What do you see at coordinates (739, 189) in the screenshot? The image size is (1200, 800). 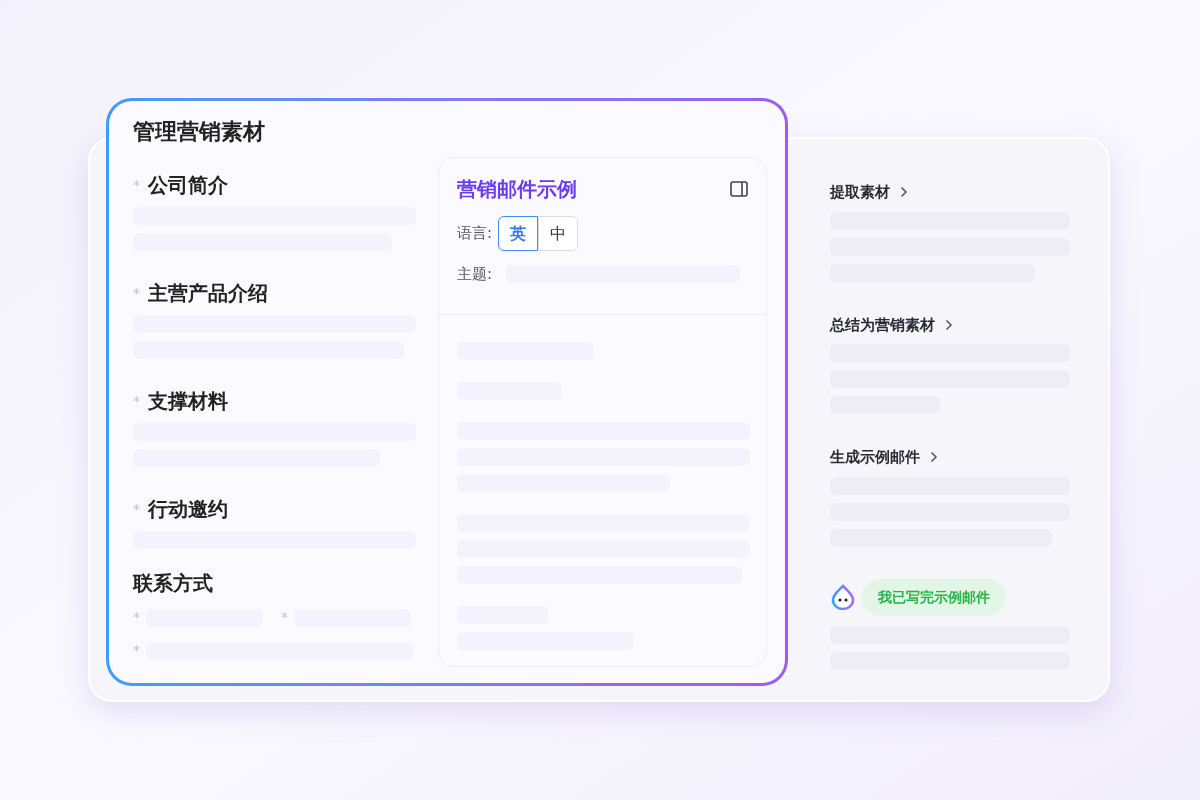 I see `sidebar-toggle-icon` at bounding box center [739, 189].